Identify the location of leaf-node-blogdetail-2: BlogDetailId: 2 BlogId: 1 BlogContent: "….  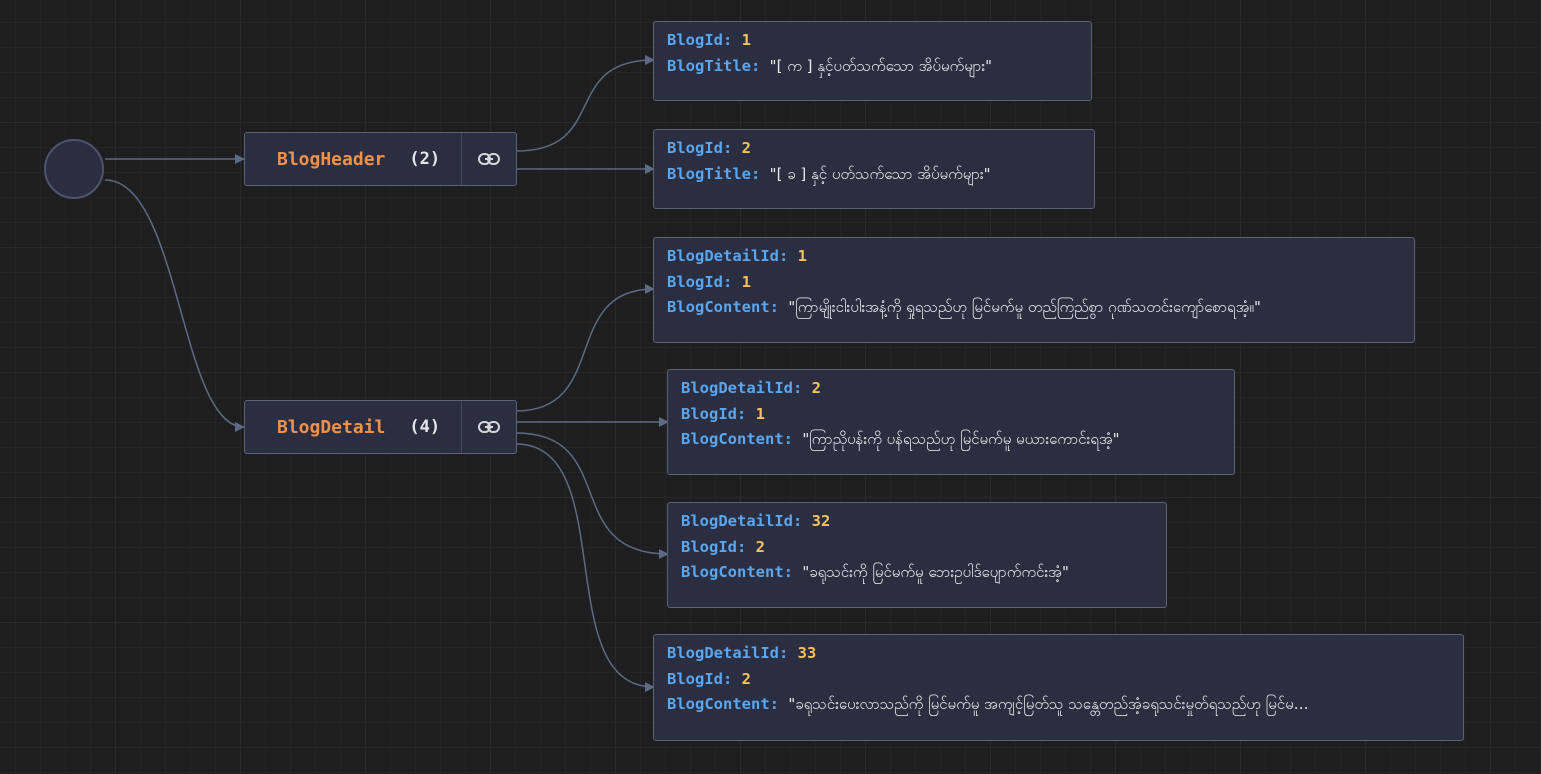
(951, 422).